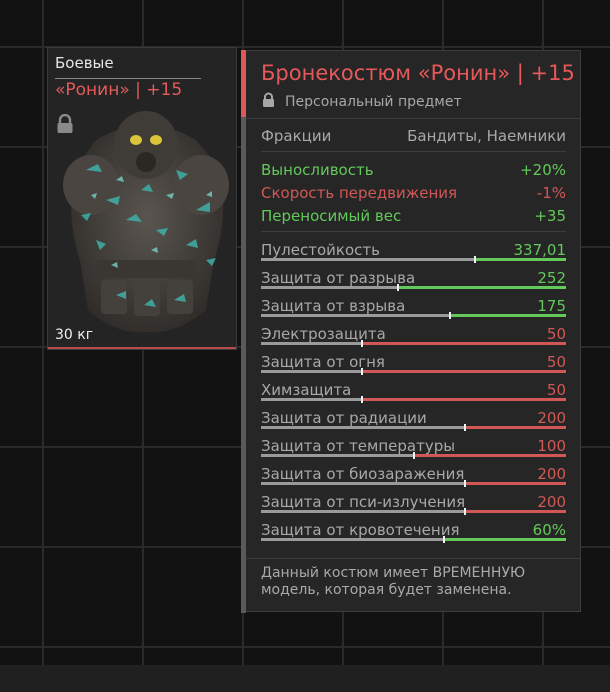 This screenshot has height=692, width=610. I want to click on bonus-row: Переносимый вес +35, so click(413, 216).